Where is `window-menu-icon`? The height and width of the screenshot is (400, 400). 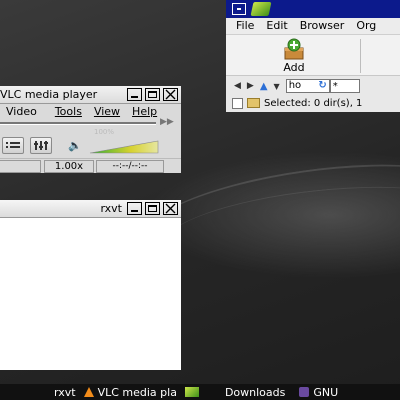
window-menu-icon is located at coordinates (239, 9).